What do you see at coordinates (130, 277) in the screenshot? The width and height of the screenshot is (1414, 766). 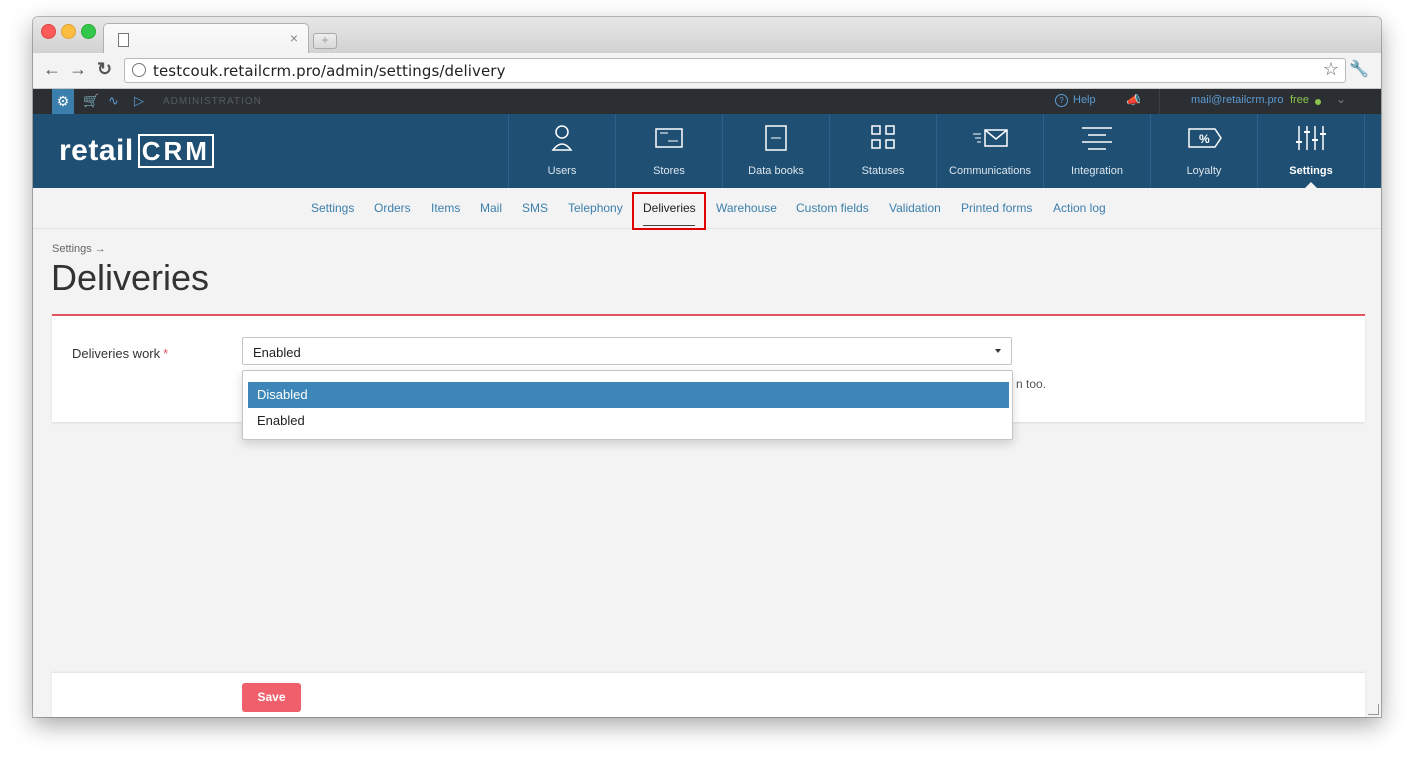 I see `page-title: Deliveries` at bounding box center [130, 277].